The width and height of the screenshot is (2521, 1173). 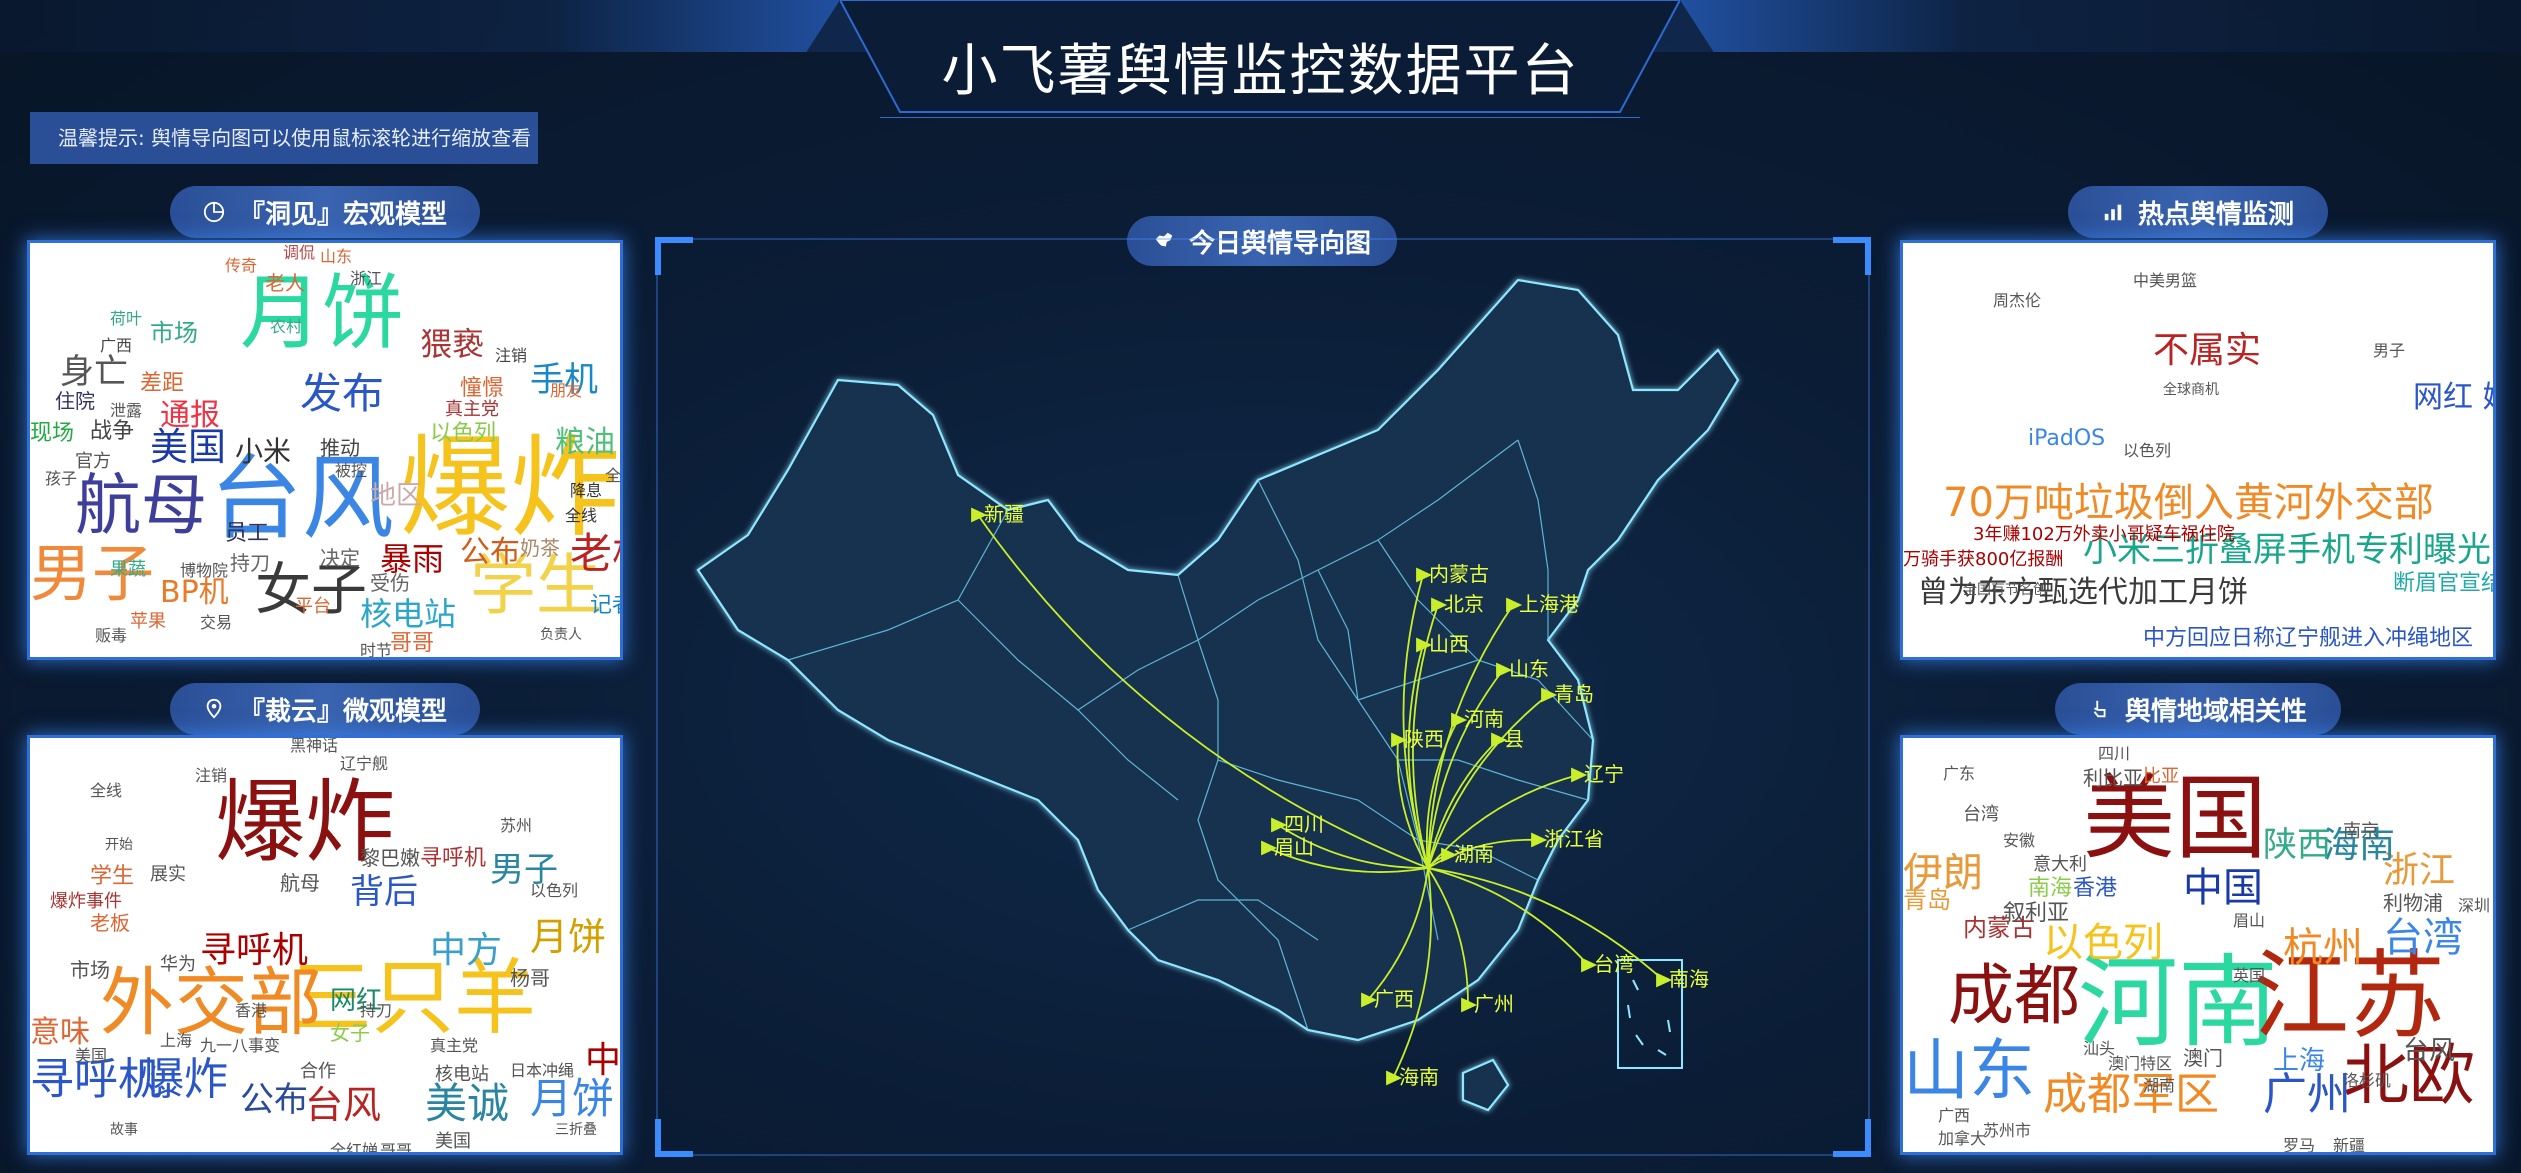 I want to click on map-region-label: 海南, so click(x=1419, y=1077).